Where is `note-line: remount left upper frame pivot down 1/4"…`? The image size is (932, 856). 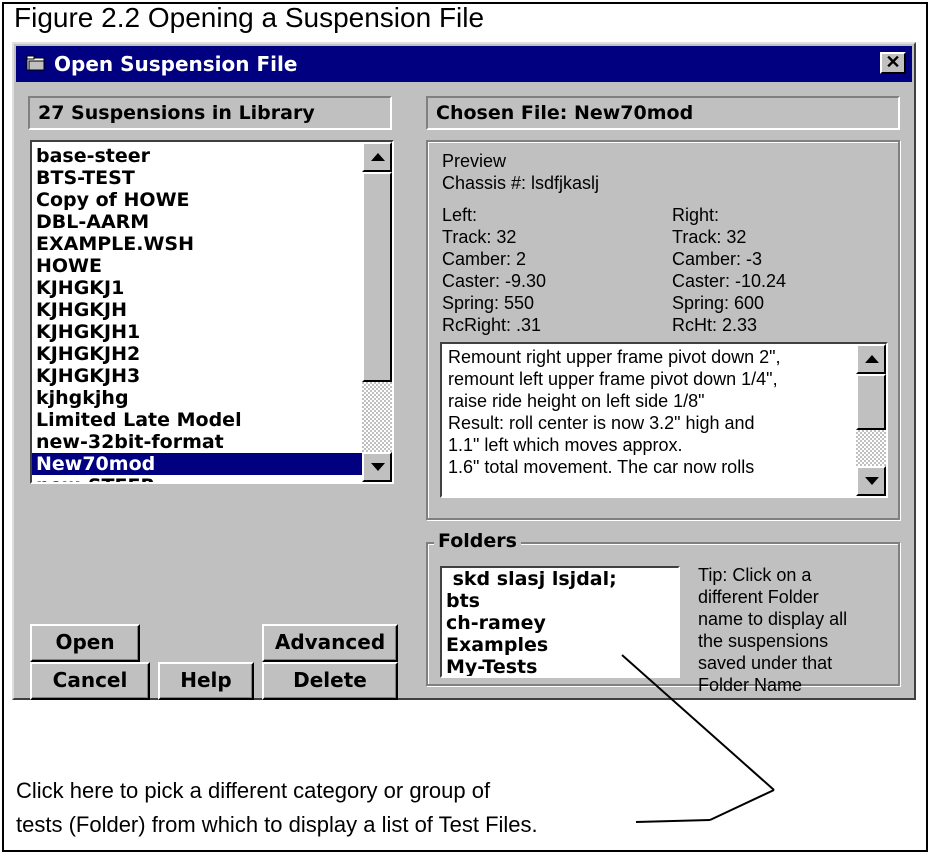
note-line: remount left upper frame pivot down 1/4"… is located at coordinates (613, 379).